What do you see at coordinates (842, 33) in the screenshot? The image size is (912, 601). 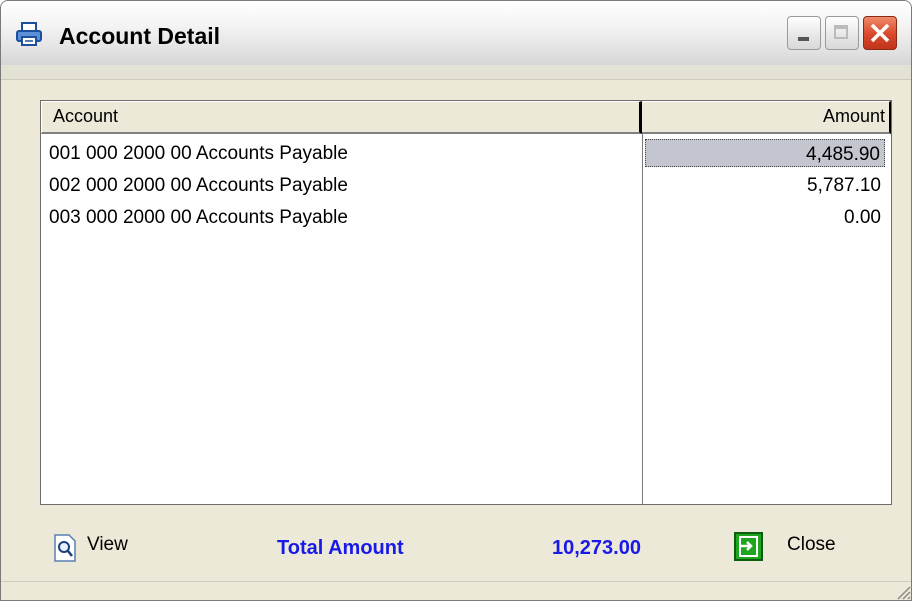 I see `maximize-button` at bounding box center [842, 33].